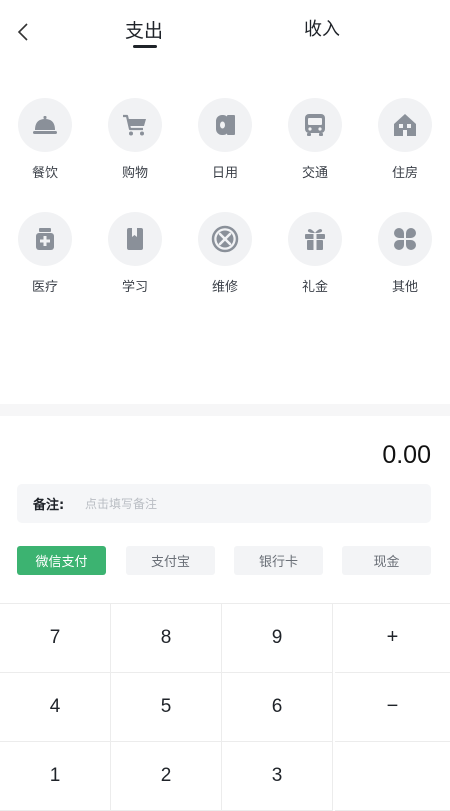  What do you see at coordinates (386, 560) in the screenshot?
I see `payment-cash-button: 现金` at bounding box center [386, 560].